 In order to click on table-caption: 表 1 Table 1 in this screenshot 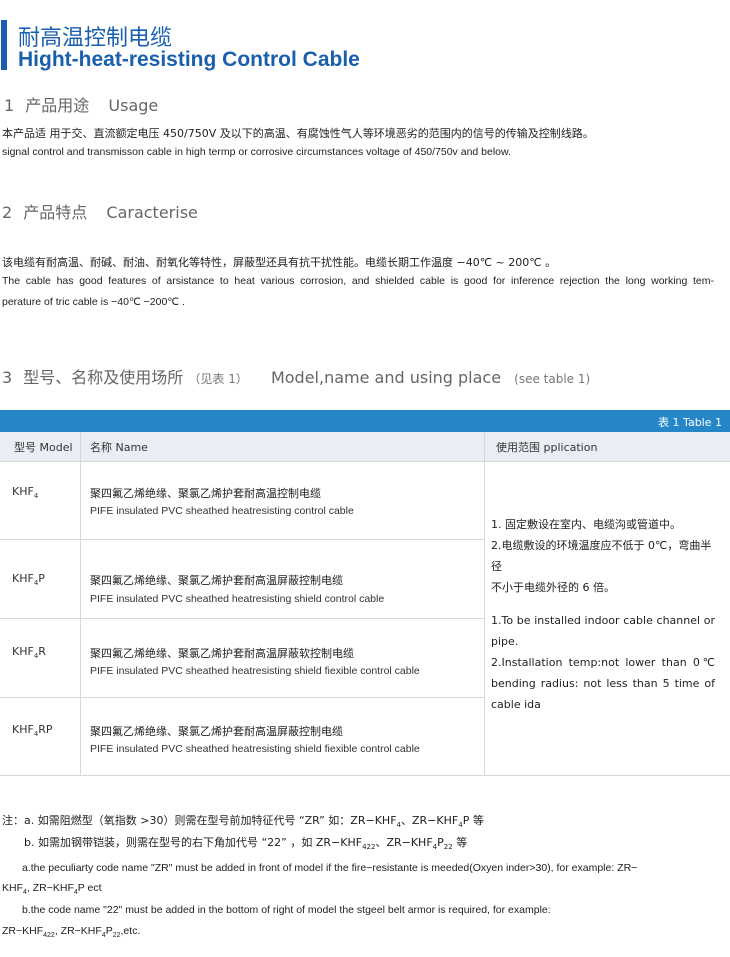, I will do `click(690, 422)`.